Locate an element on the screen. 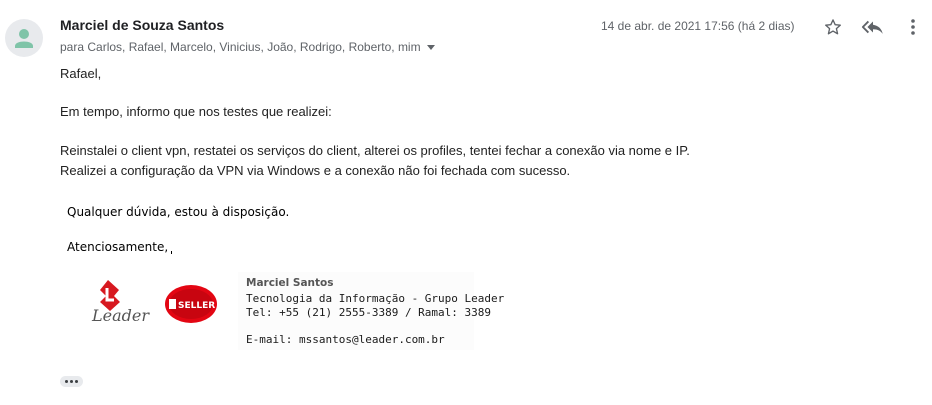  sender-avatar is located at coordinates (24, 38).